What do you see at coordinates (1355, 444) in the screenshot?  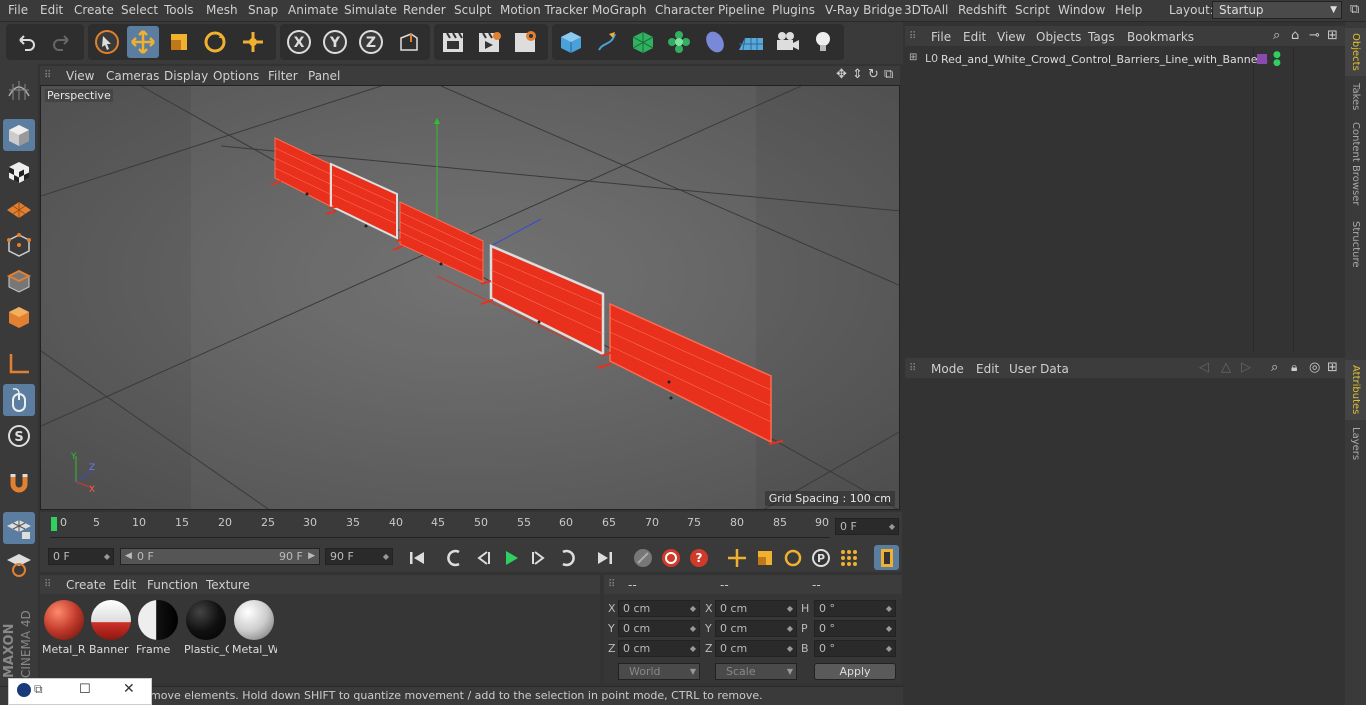 I see `tab-layers: Layers` at bounding box center [1355, 444].